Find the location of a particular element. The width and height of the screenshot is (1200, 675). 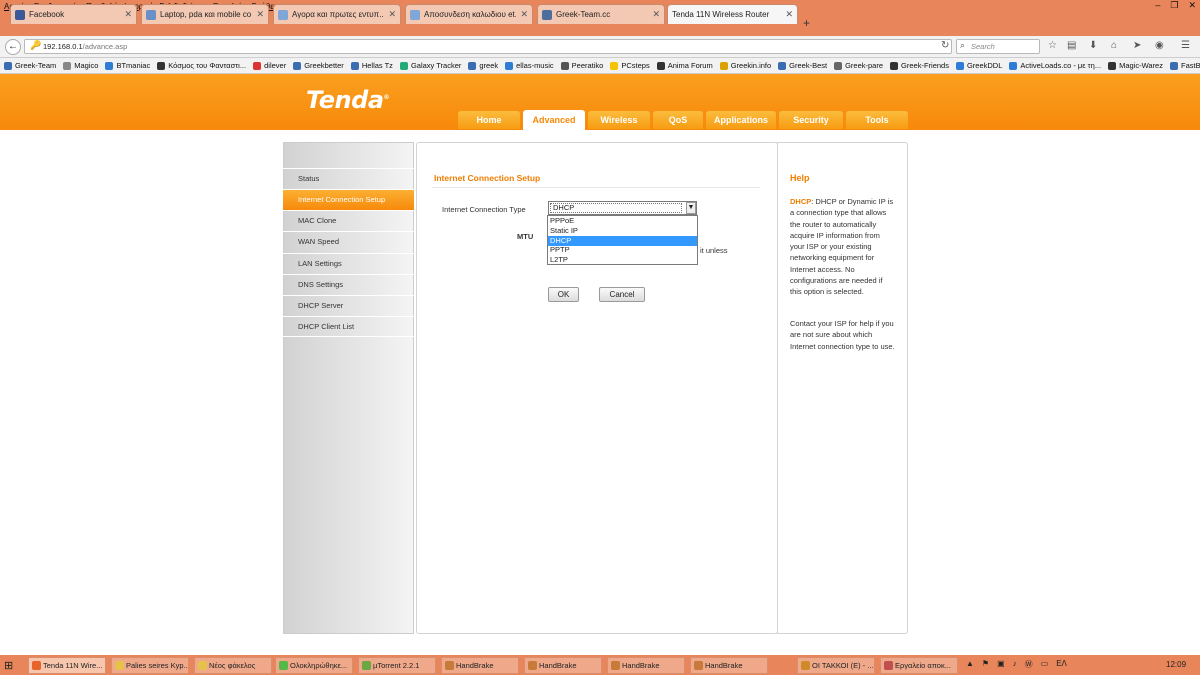

bookmark-item: greek is located at coordinates (483, 65).